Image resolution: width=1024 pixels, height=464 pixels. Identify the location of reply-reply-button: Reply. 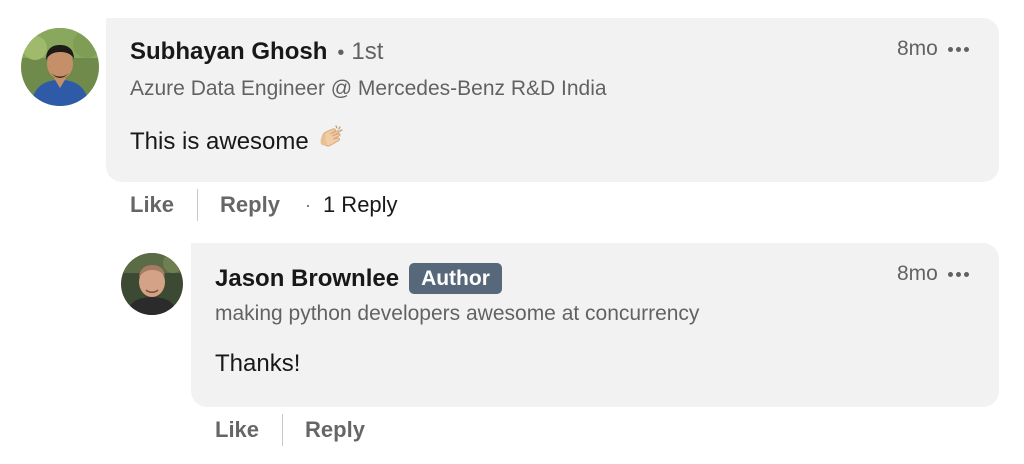
(335, 430).